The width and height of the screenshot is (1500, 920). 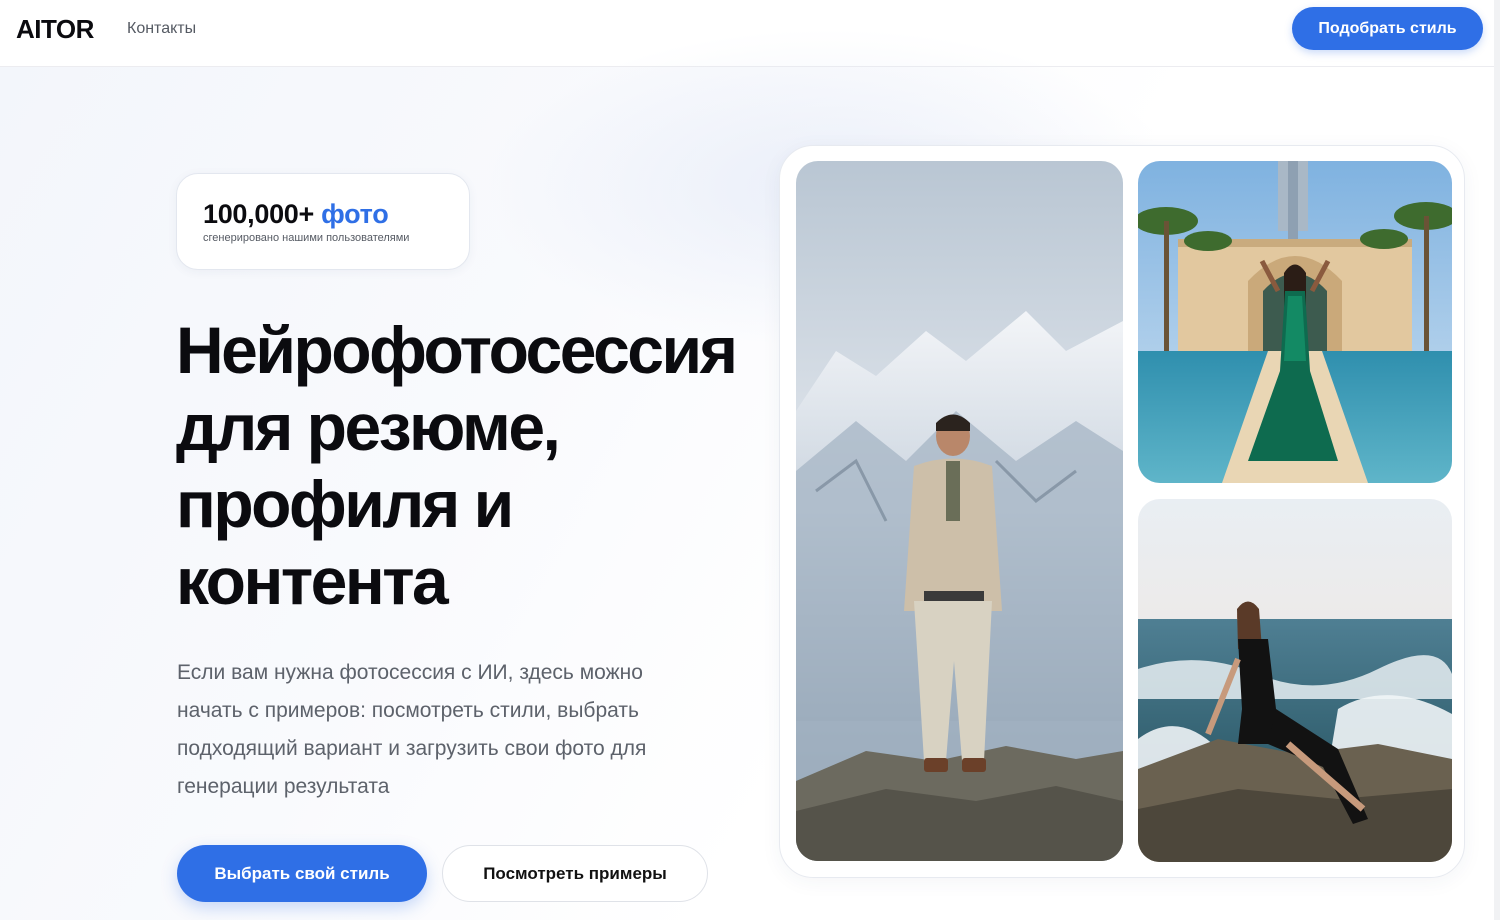 What do you see at coordinates (1295, 322) in the screenshot?
I see `woman-palace-pool-photo` at bounding box center [1295, 322].